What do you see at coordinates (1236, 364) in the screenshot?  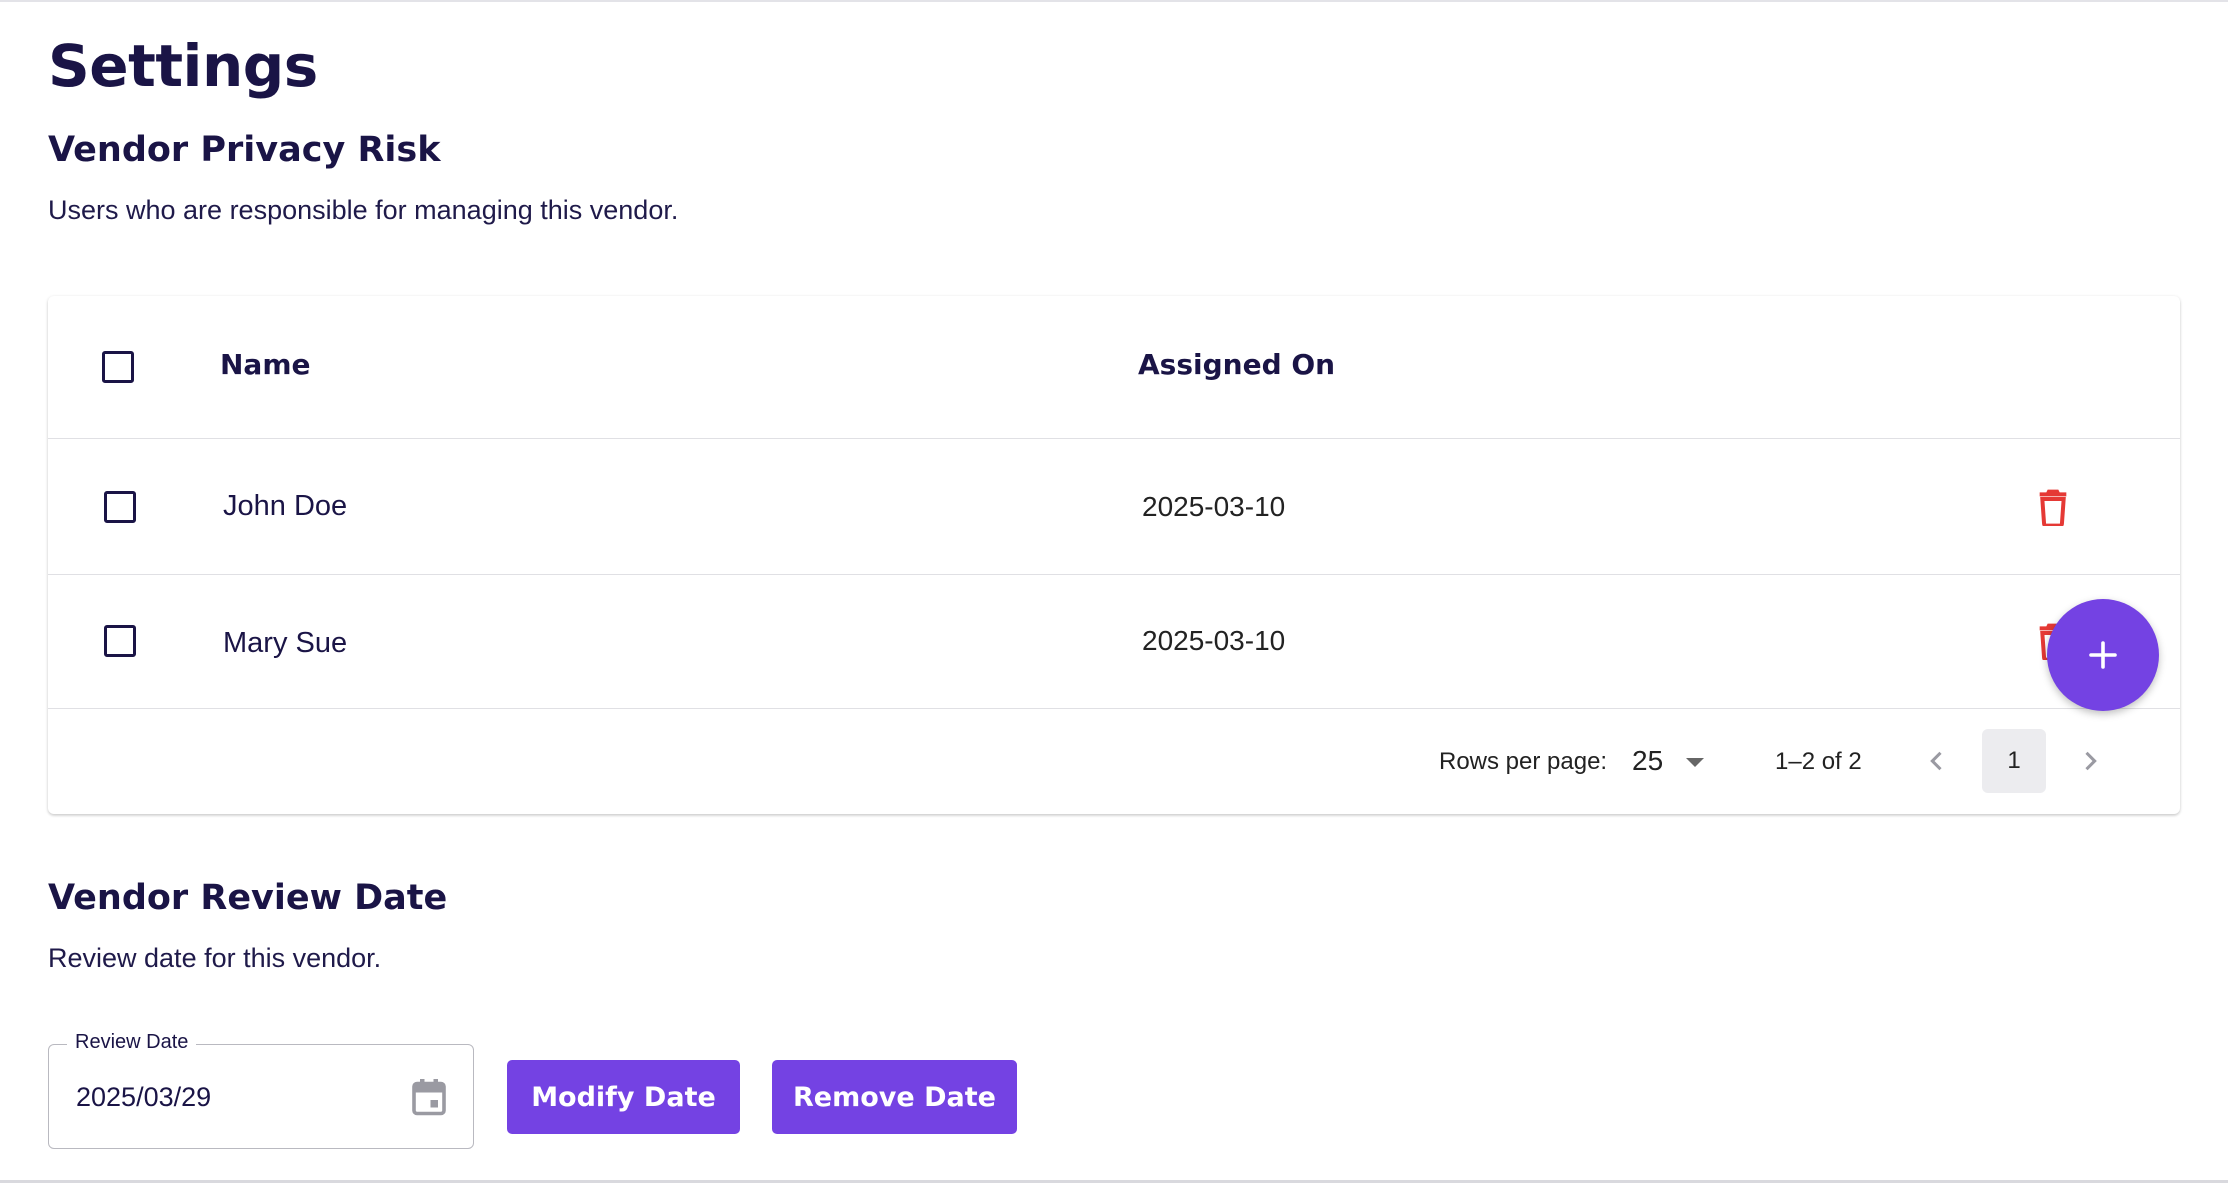 I see `column-header-assigned-on: Assigned On` at bounding box center [1236, 364].